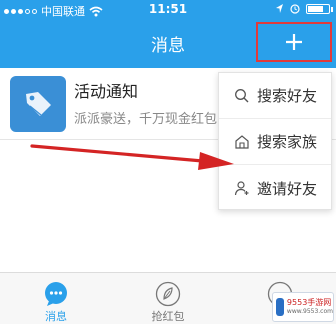 This screenshot has height=324, width=336. I want to click on watermark-logo-icon, so click(280, 307).